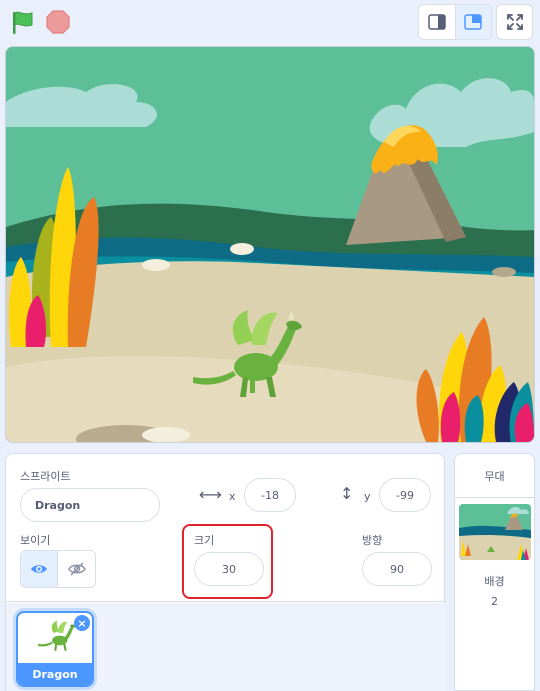  What do you see at coordinates (226, 647) in the screenshot?
I see `sprite-list: × Dragon` at bounding box center [226, 647].